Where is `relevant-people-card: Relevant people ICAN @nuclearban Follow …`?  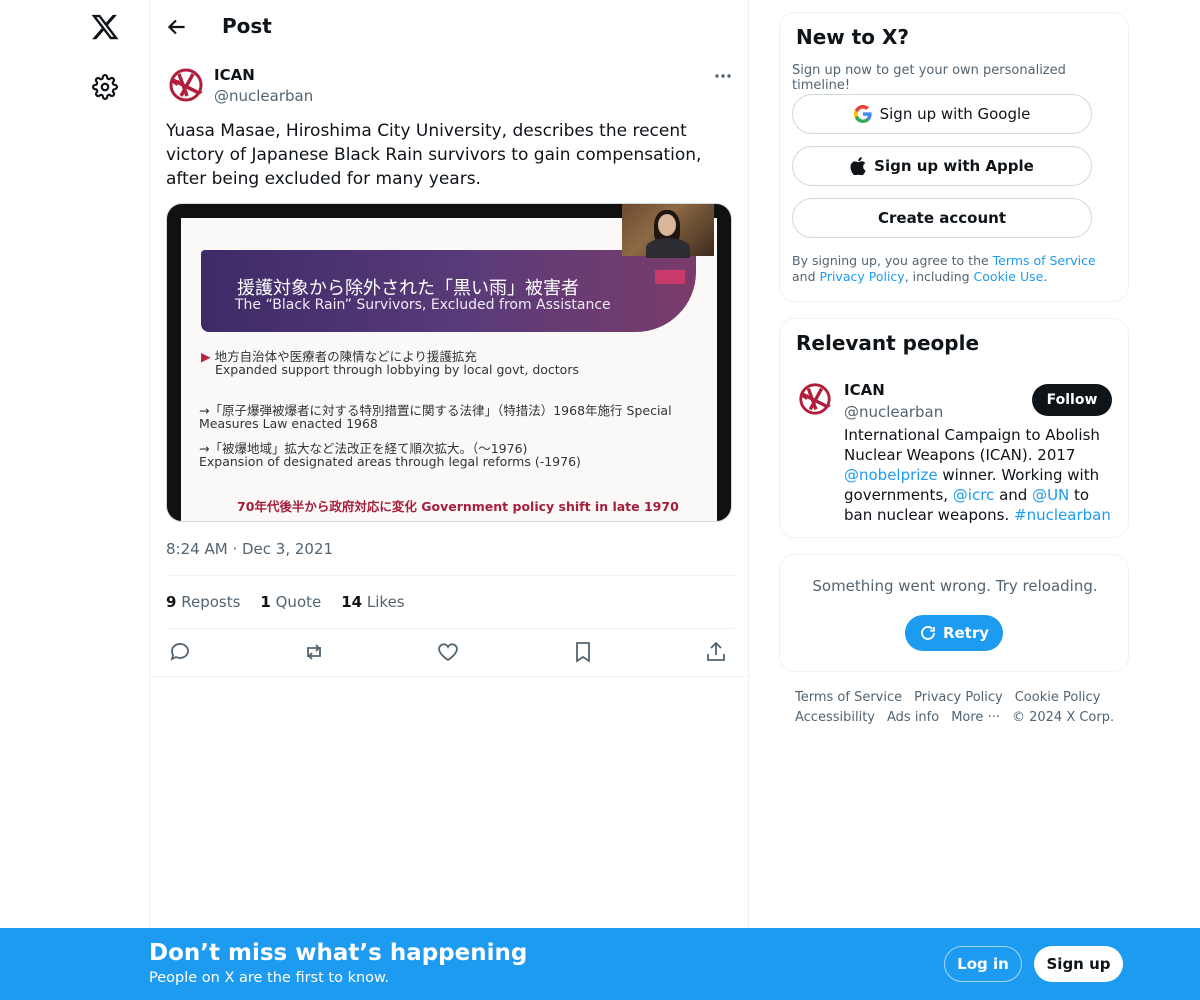
relevant-people-card: Relevant people ICAN @nuclearban Follow … is located at coordinates (954, 428).